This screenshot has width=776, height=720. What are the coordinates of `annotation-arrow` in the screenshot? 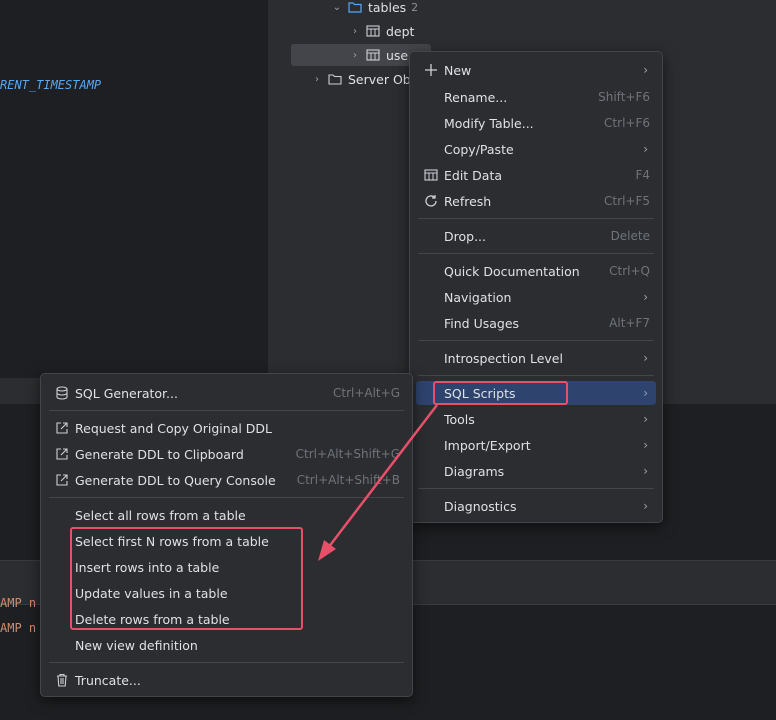 It's located at (378, 482).